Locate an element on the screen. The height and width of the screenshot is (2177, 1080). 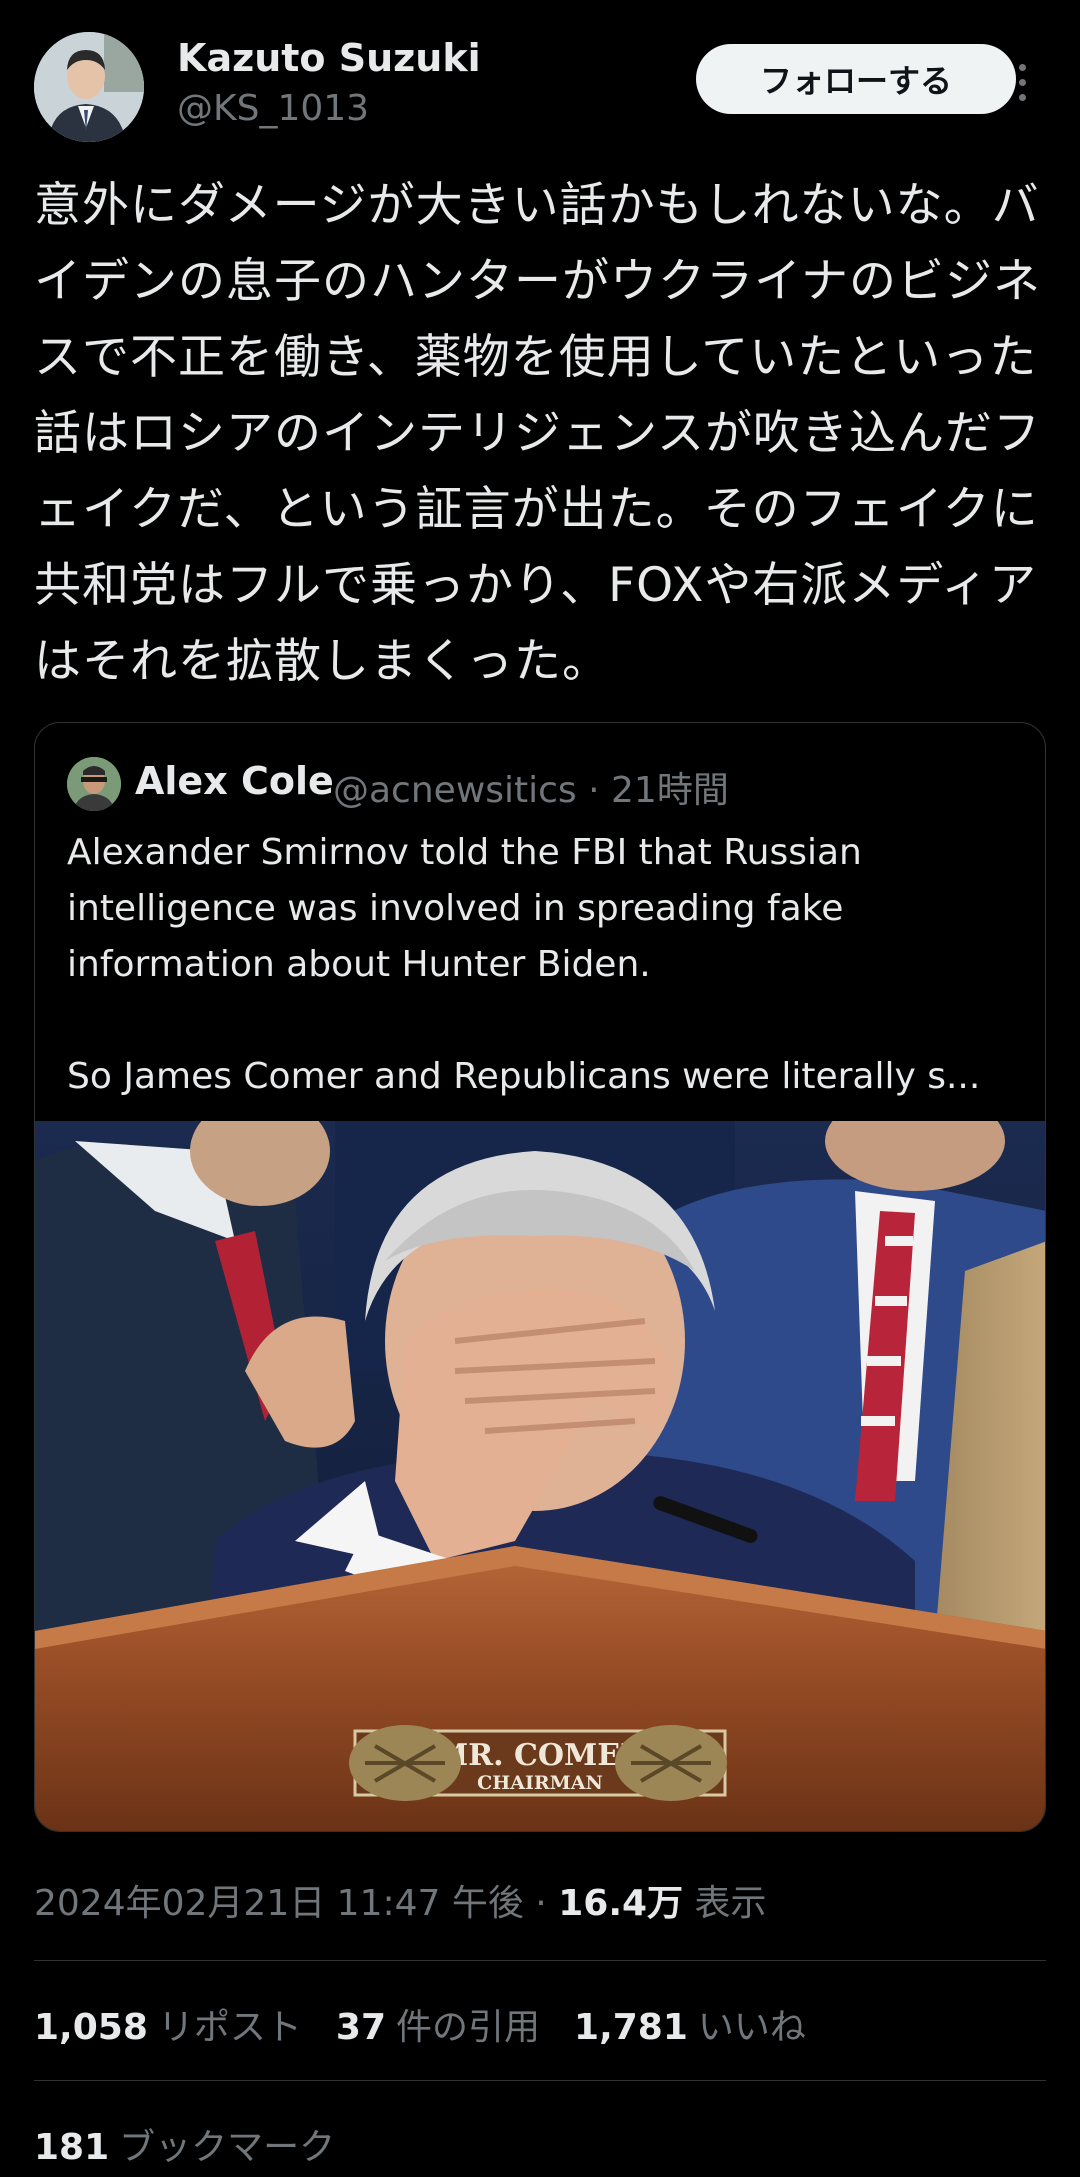
follow-button: フォローする is located at coordinates (856, 79).